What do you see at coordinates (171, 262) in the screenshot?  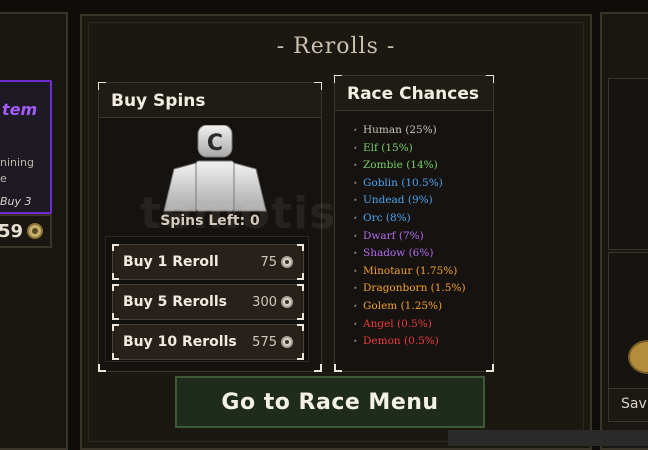 I see `button-label: Buy 1 Reroll` at bounding box center [171, 262].